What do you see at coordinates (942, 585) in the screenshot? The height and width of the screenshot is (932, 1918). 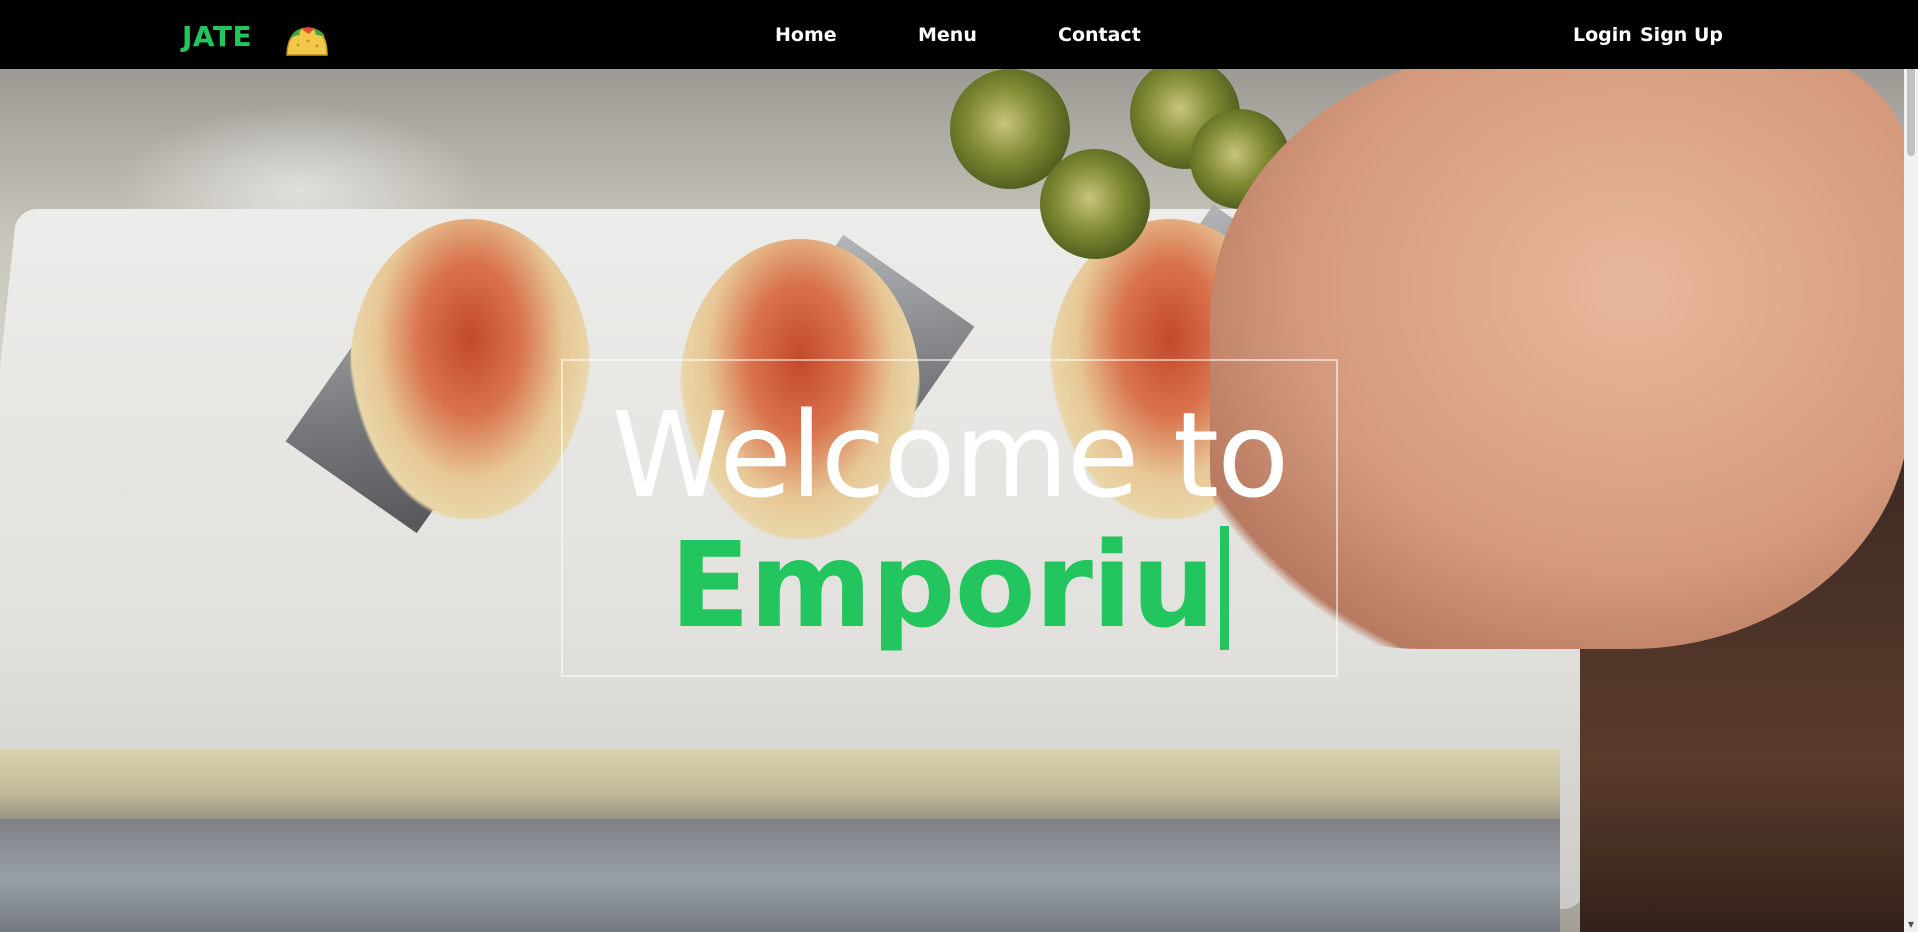 I see `hero-typed-text: Emporiu` at bounding box center [942, 585].